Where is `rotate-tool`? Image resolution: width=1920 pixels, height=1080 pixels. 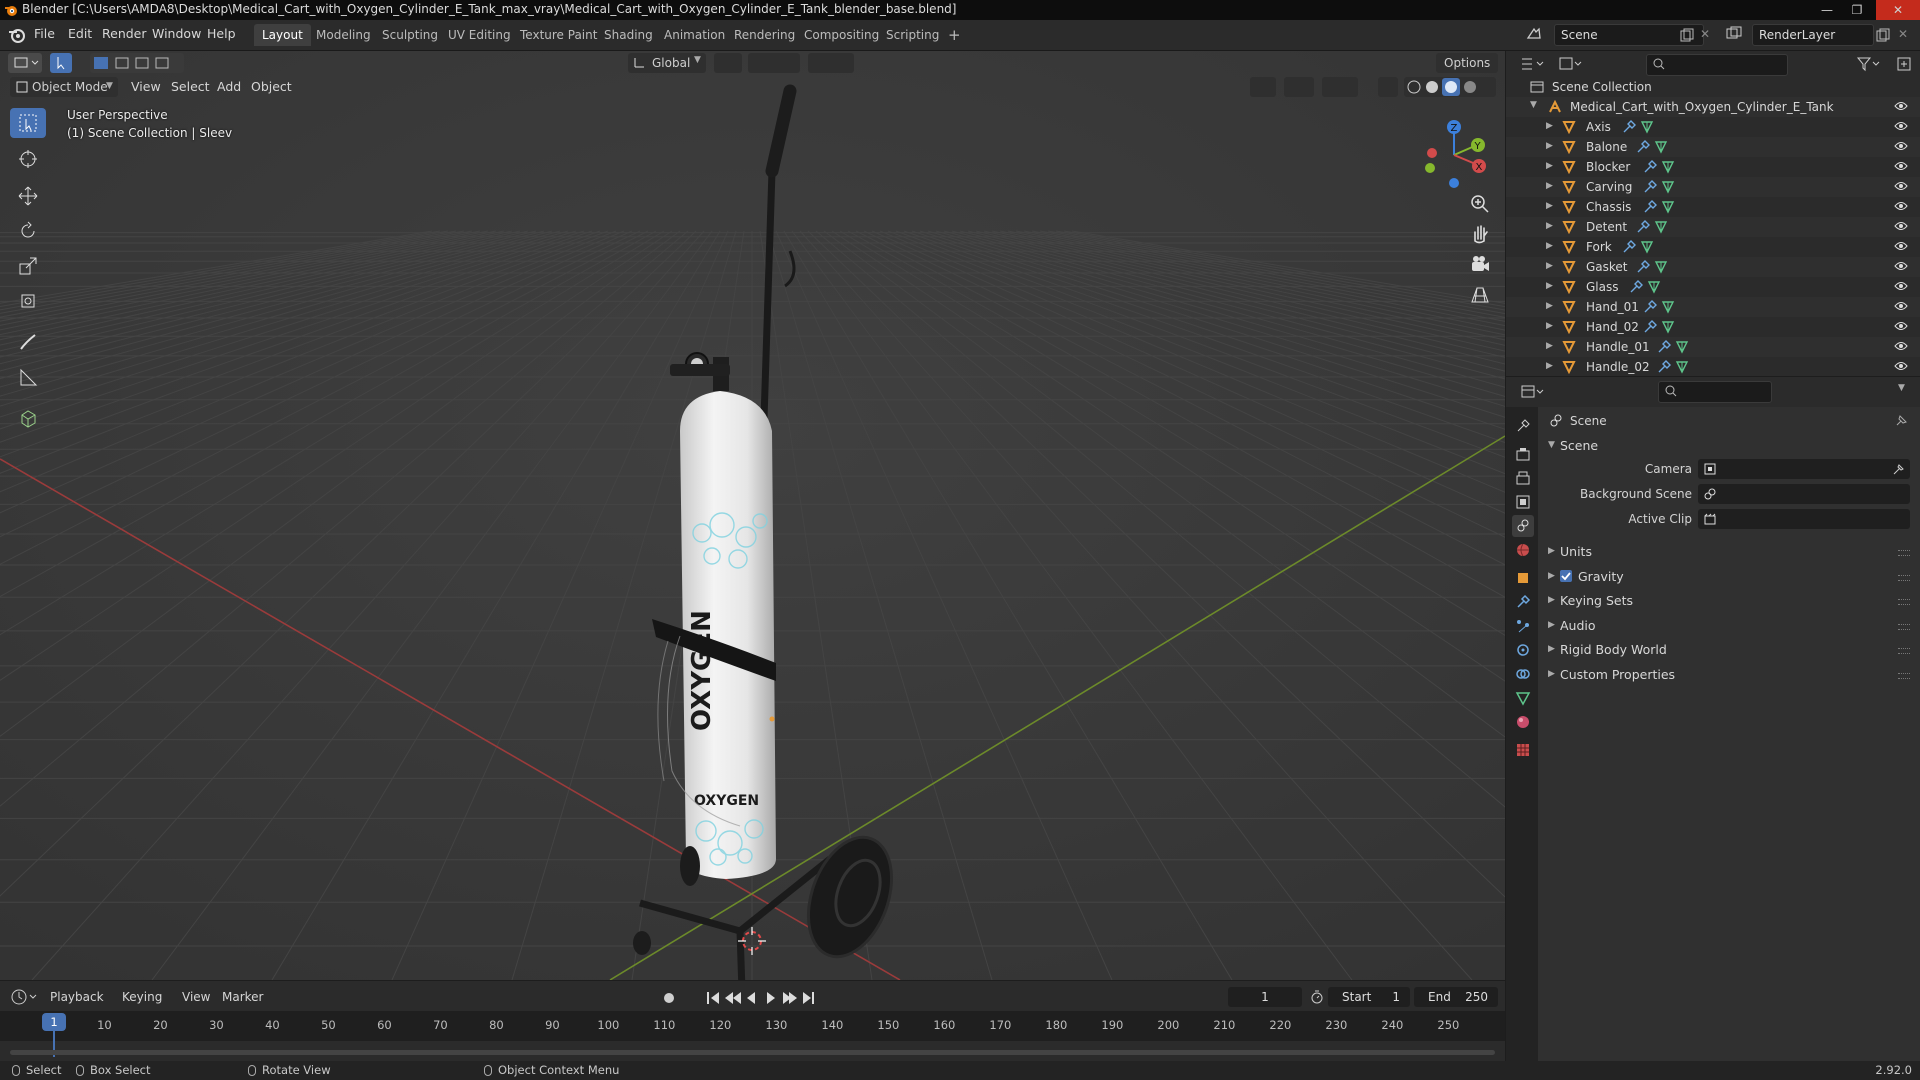 rotate-tool is located at coordinates (28, 231).